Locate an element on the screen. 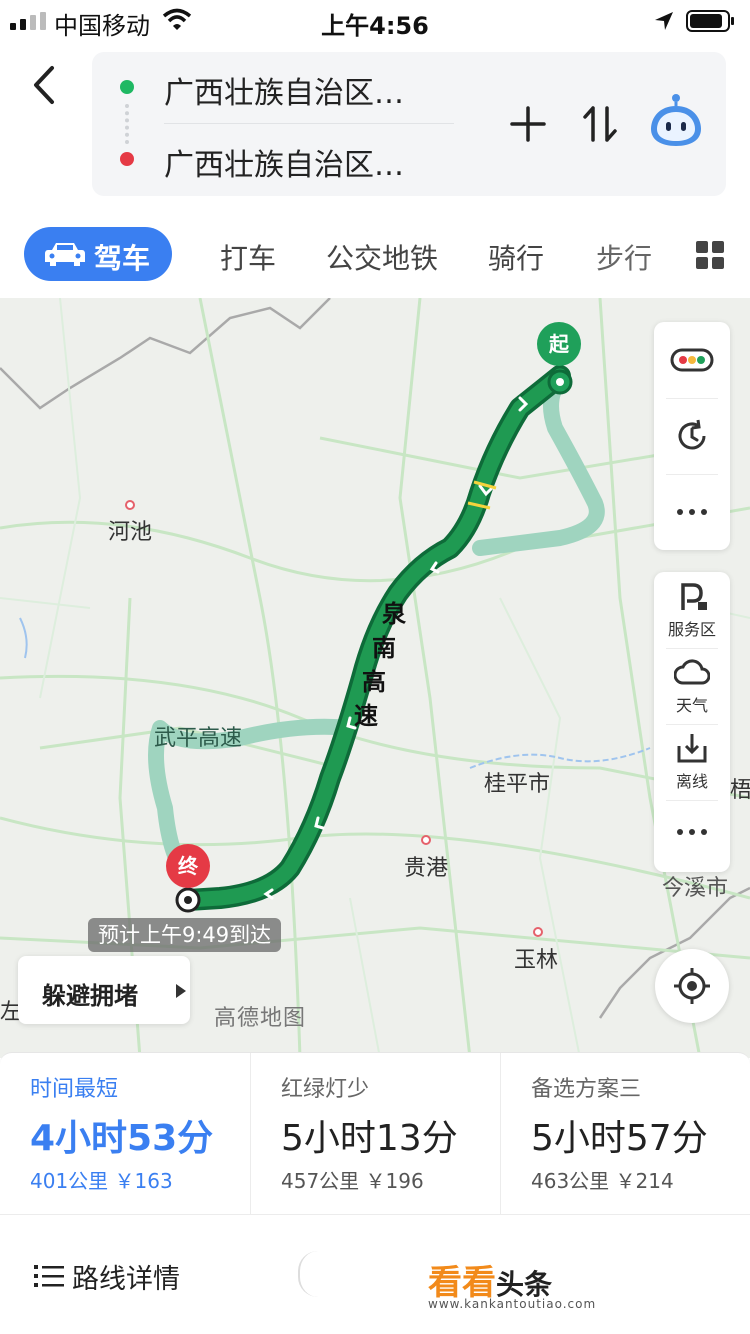 This screenshot has height=1334, width=750. route-option-time: 4小时53分 is located at coordinates (122, 1138).